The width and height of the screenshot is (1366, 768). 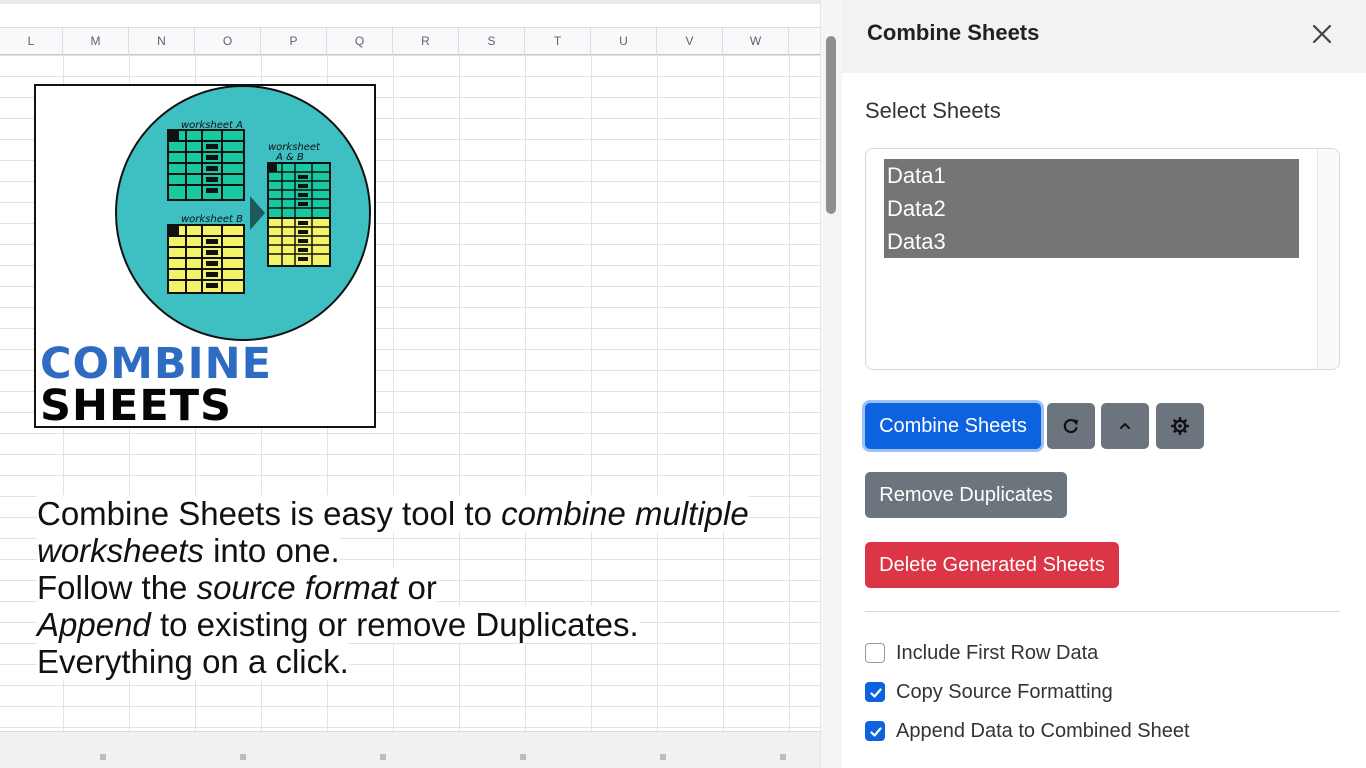 I want to click on copy-source-formatting-label: Copy Source Formatting, so click(x=1004, y=692).